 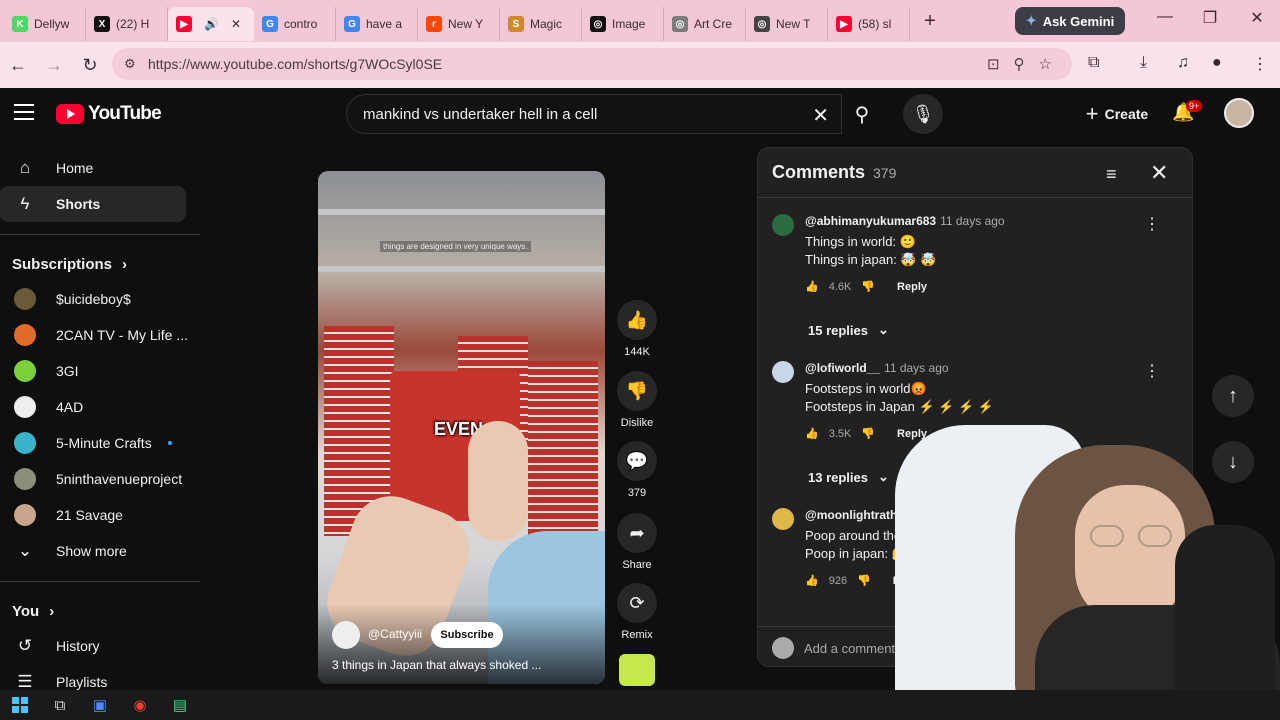 What do you see at coordinates (94, 646) in the screenshot?
I see `sidebar-item-history: ↺ History` at bounding box center [94, 646].